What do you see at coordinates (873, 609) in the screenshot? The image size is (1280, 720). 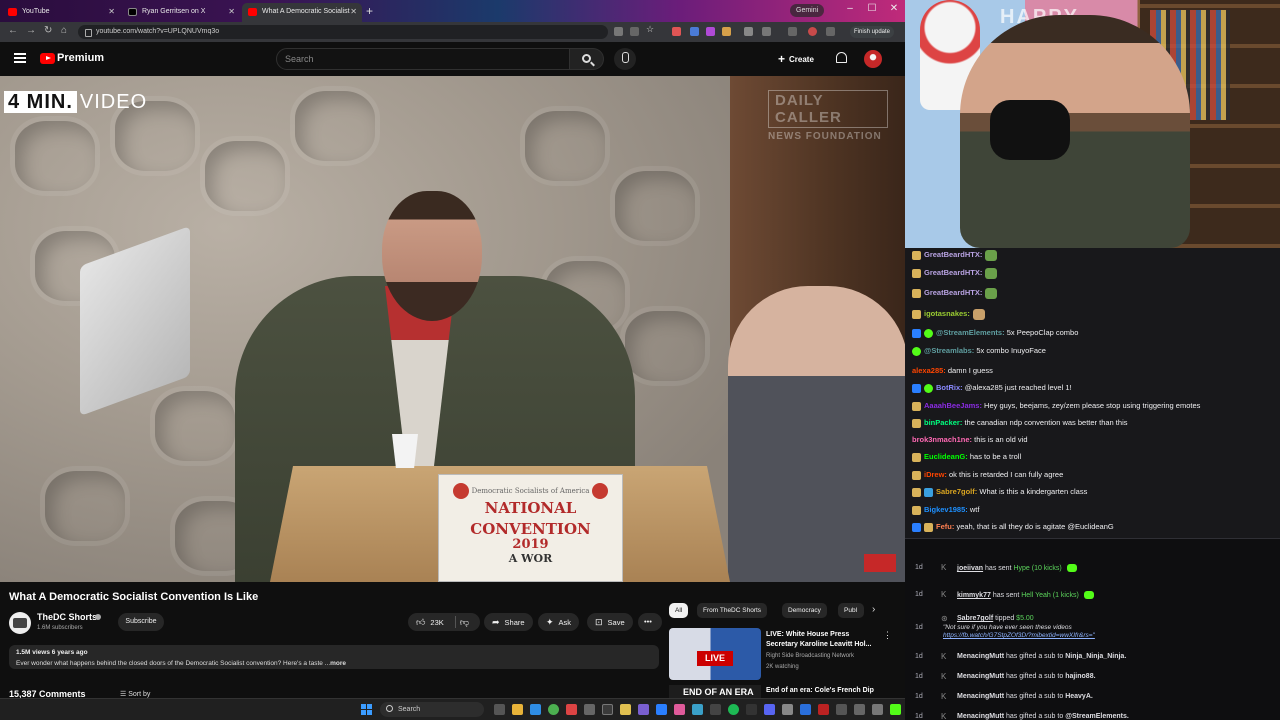 I see `chevron-right-icon: ›` at bounding box center [873, 609].